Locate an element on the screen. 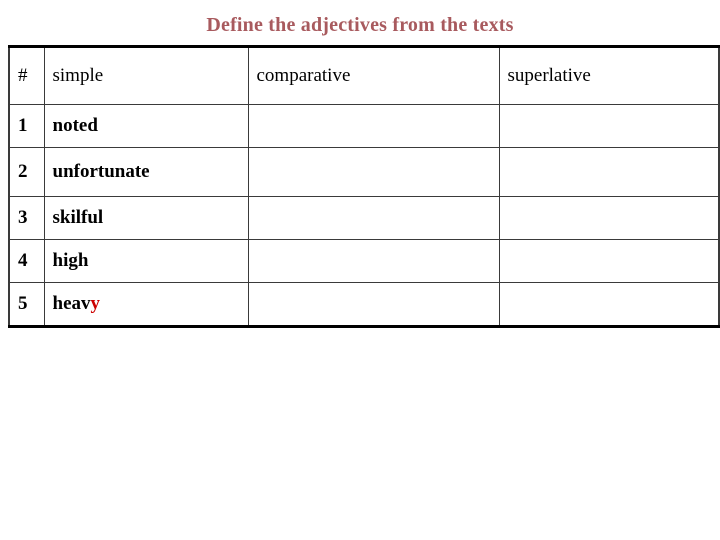 This screenshot has height=540, width=720. cell-simple-adjective: high is located at coordinates (146, 261).